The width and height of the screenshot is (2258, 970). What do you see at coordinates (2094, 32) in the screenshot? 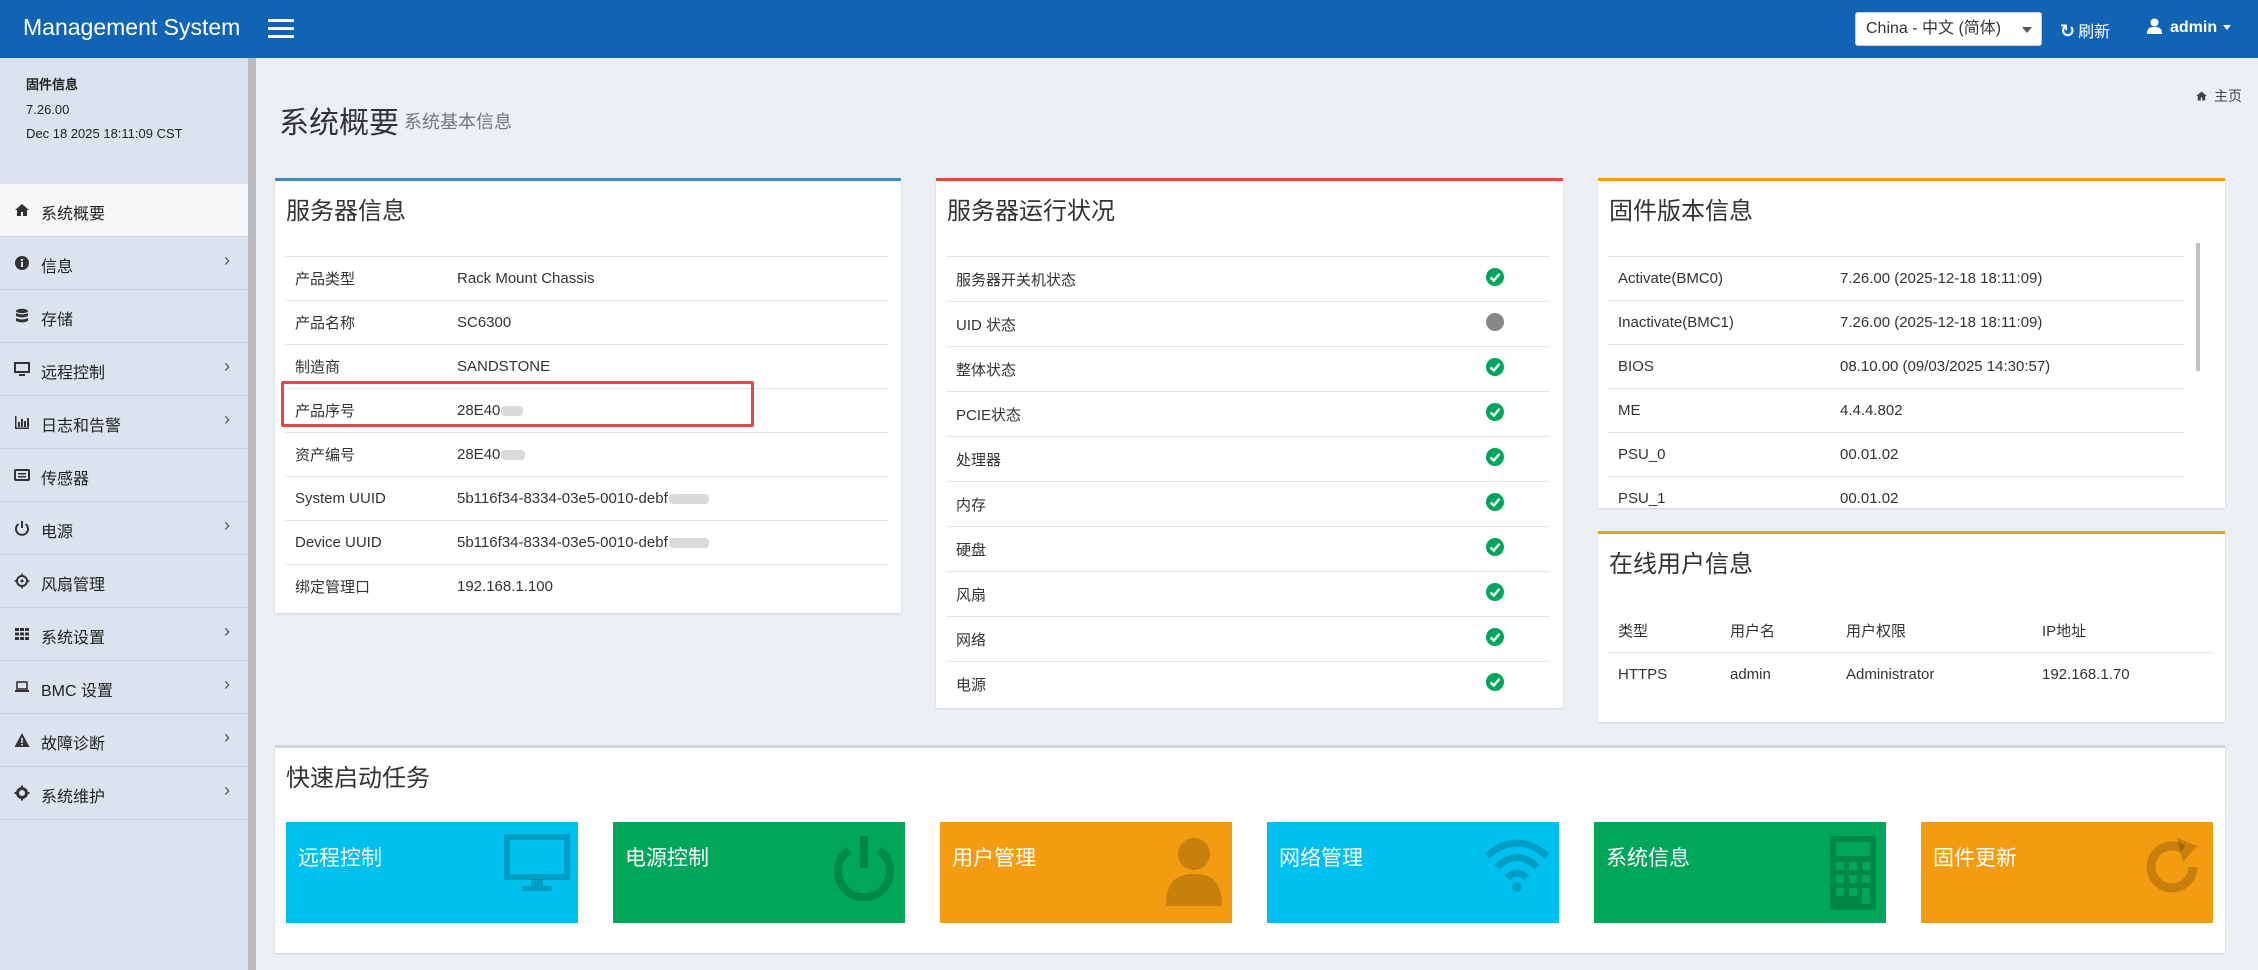
I see `refresh-label: 刷新` at bounding box center [2094, 32].